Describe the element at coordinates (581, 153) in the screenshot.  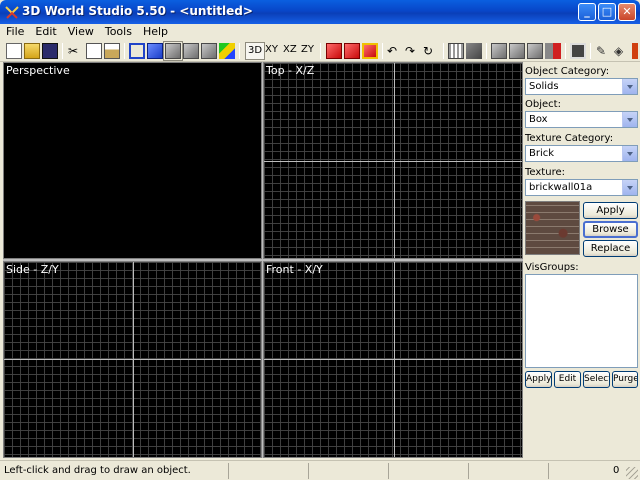
I see `texture-category-select: Brick` at that location.